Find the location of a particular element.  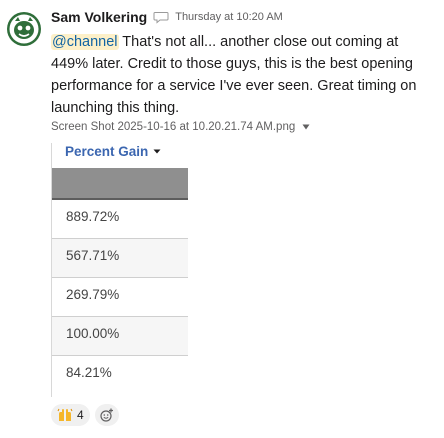

sort-caret-icon is located at coordinates (157, 151).